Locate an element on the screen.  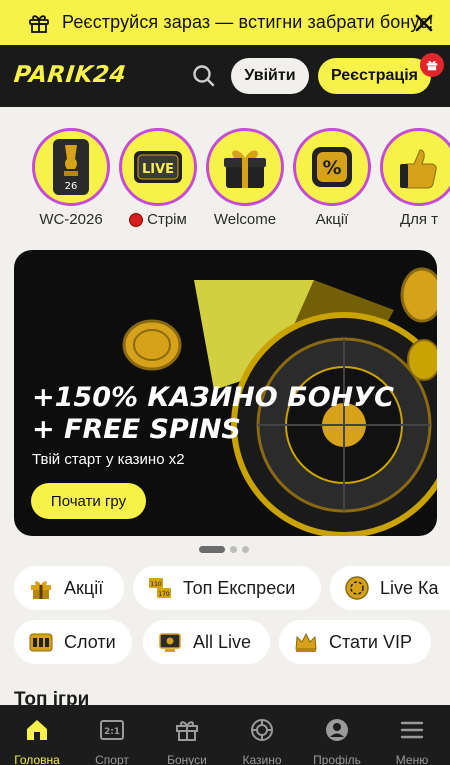
svg-text: LIVE is located at coordinates (158, 169).